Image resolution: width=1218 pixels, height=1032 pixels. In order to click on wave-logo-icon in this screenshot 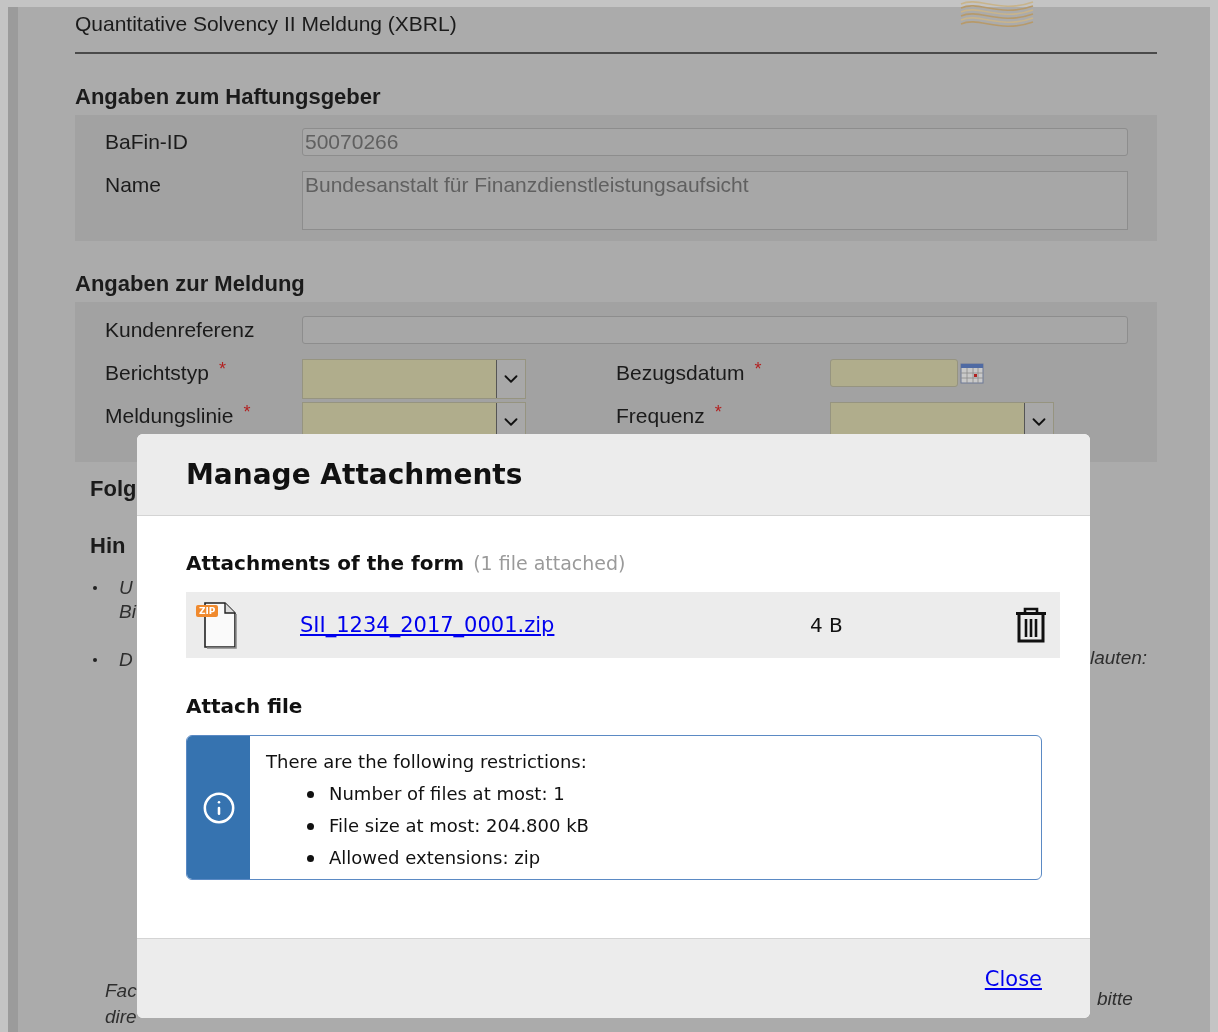, I will do `click(997, 15)`.